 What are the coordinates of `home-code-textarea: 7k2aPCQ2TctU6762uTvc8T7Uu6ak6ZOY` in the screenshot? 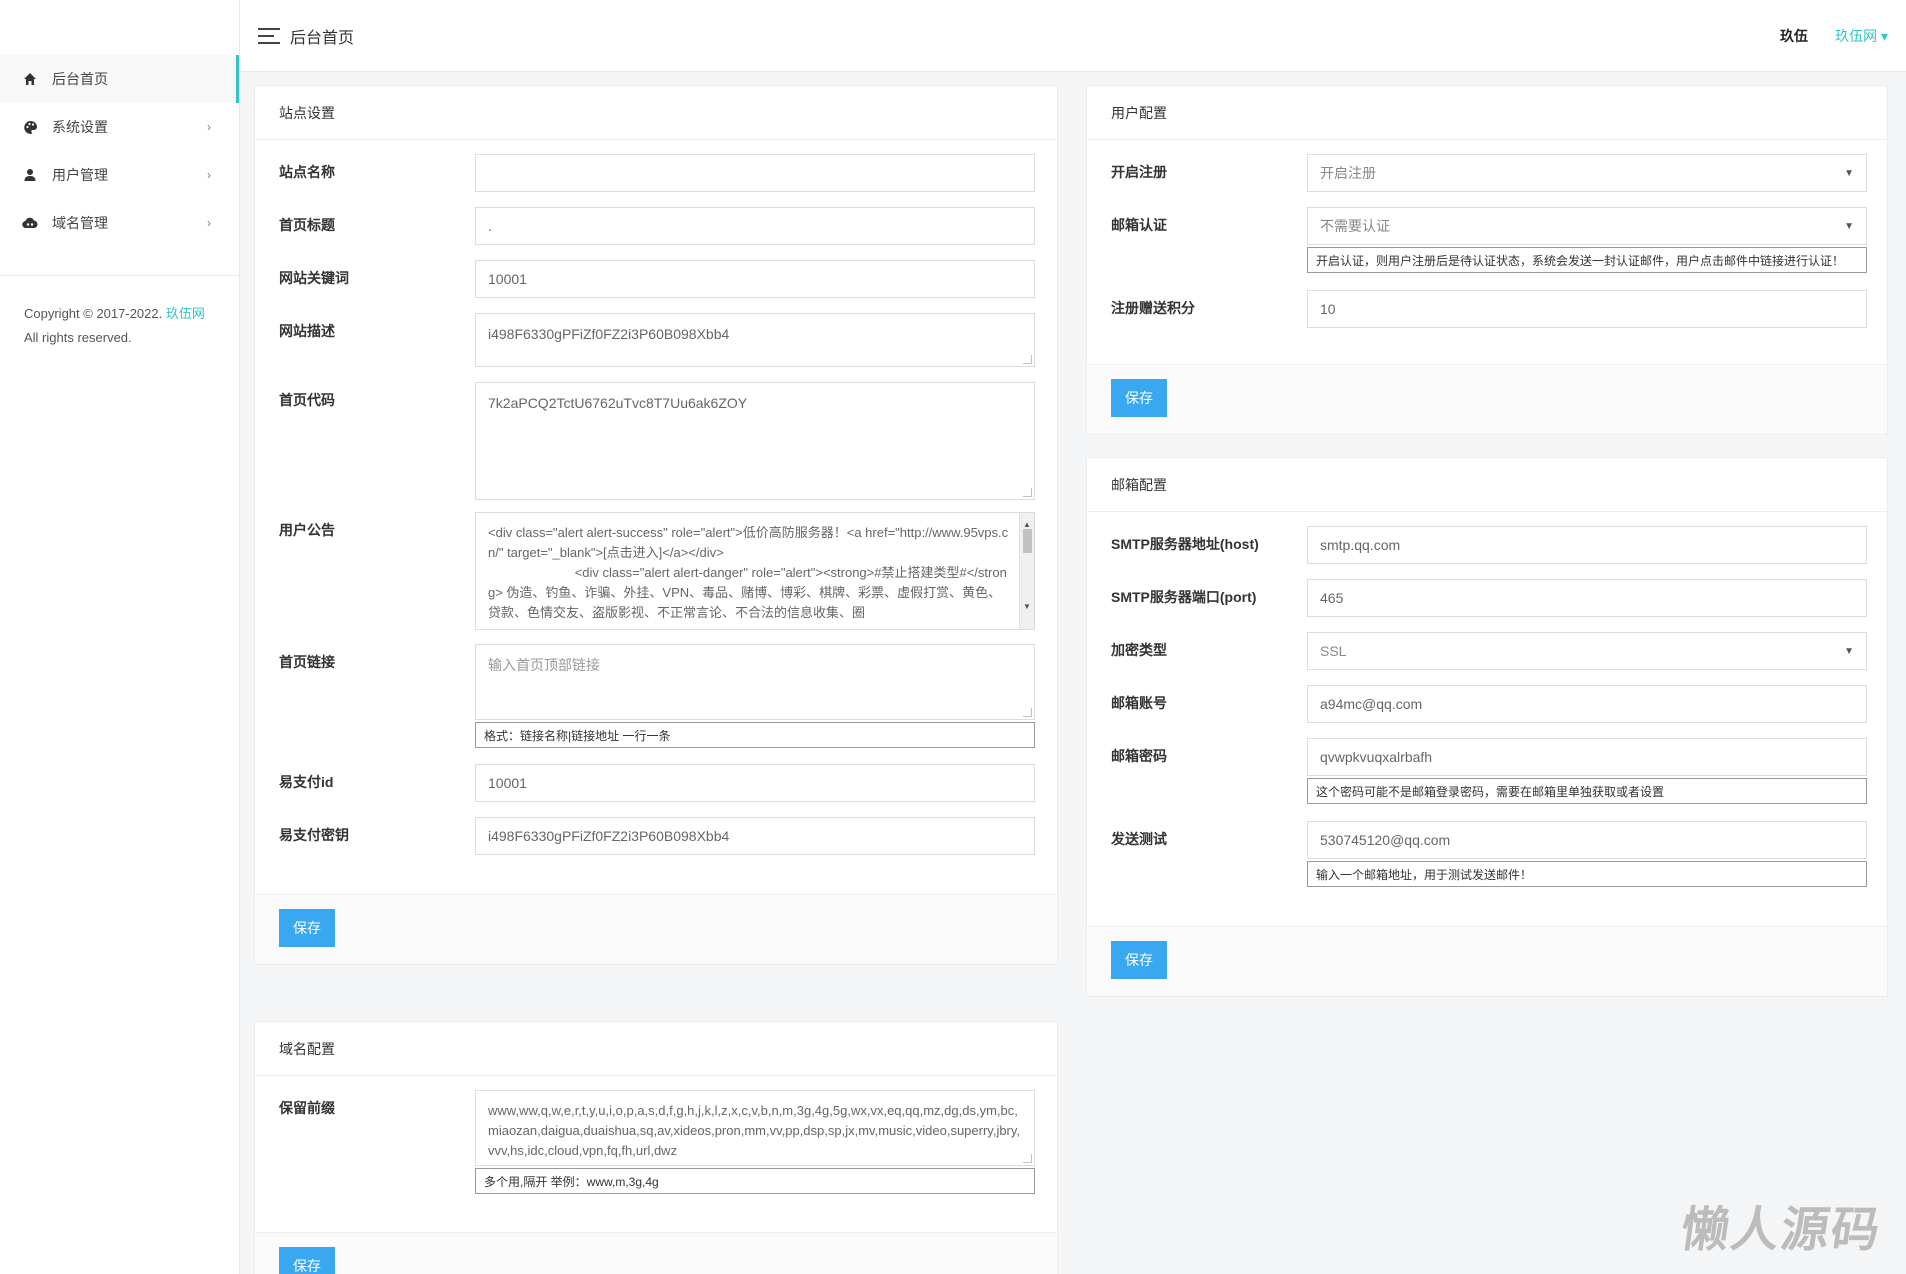 It's located at (755, 441).